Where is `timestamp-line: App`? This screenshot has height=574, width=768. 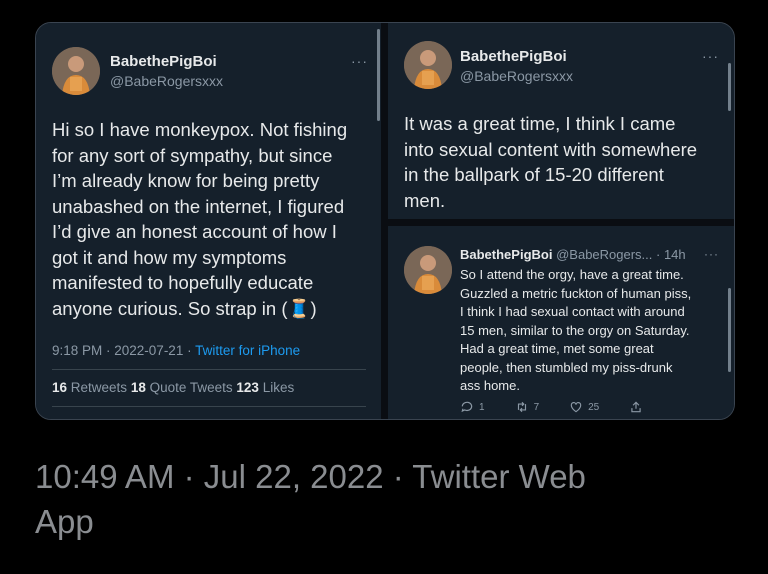 timestamp-line: App is located at coordinates (64, 521).